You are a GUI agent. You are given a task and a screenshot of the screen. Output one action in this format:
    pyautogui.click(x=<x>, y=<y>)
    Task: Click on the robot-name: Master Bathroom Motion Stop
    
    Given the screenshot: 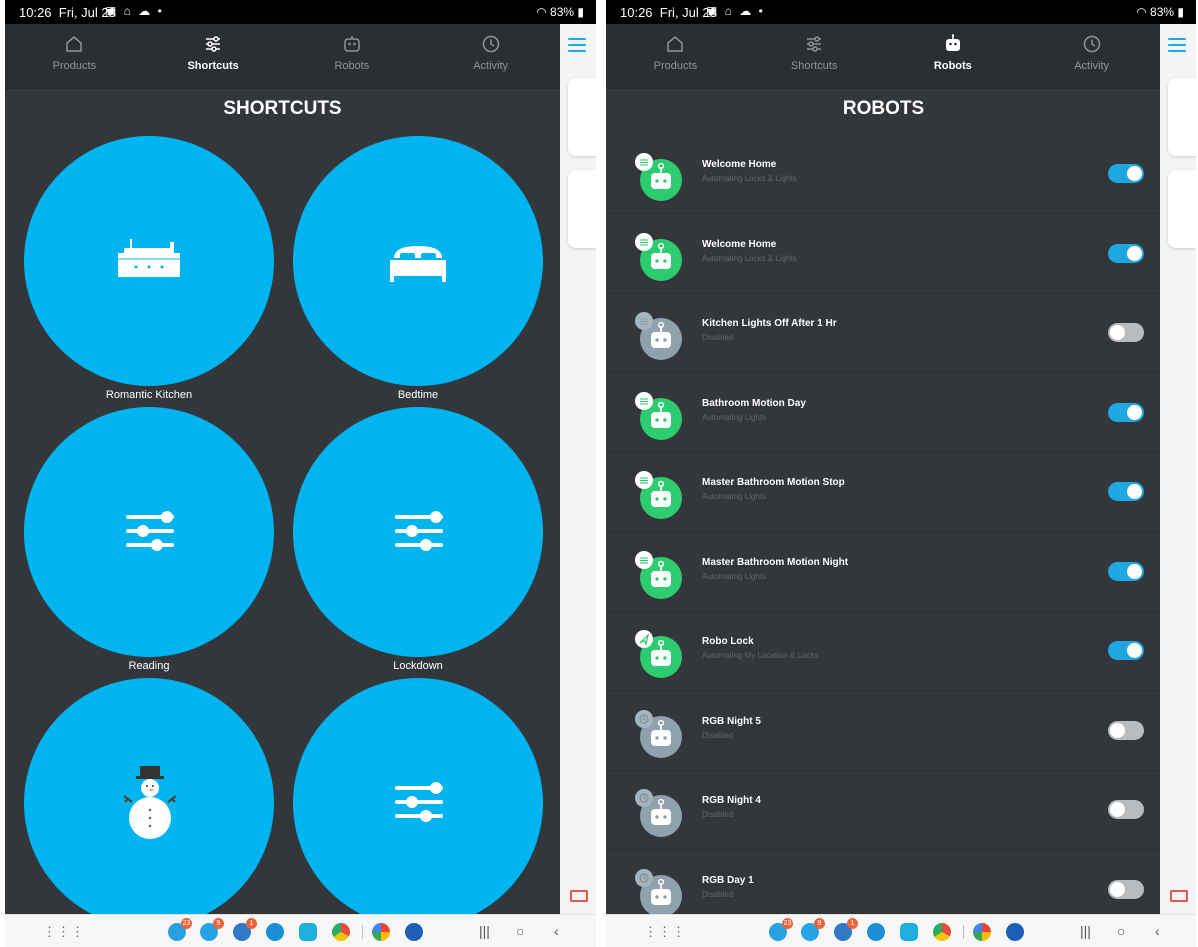 What is the action you would take?
    pyautogui.click(x=773, y=482)
    